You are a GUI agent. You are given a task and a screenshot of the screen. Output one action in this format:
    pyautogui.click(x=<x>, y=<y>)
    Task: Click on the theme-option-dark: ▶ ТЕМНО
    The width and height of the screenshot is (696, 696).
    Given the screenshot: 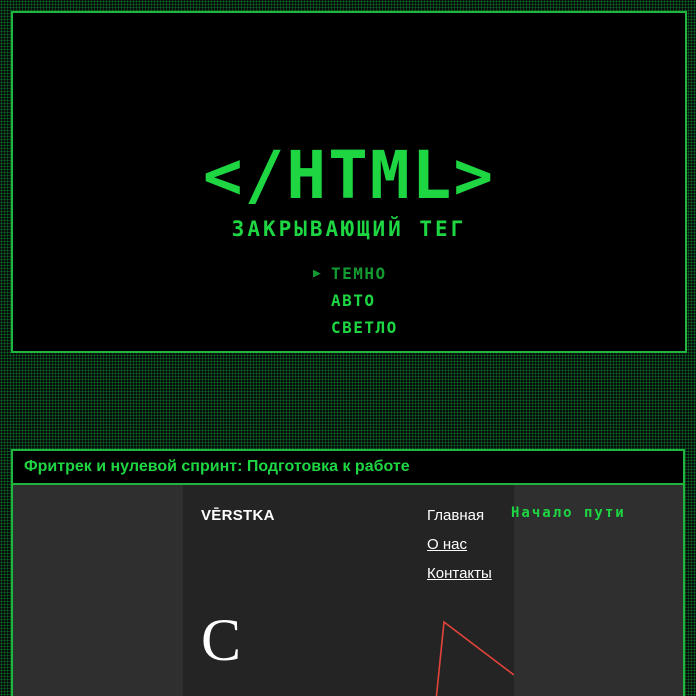 What is the action you would take?
    pyautogui.click(x=373, y=273)
    